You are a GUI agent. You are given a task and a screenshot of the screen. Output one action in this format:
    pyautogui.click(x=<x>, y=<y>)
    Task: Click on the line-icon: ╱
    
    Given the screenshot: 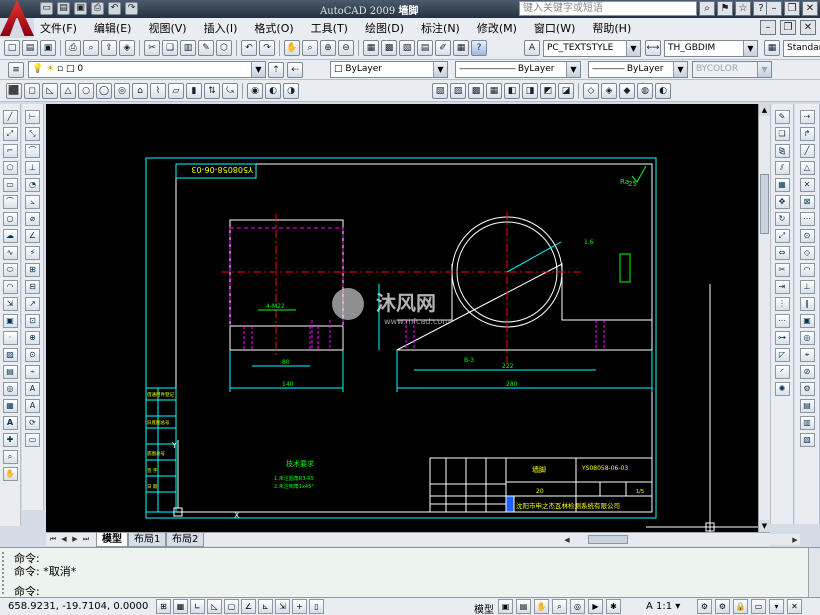 What is the action you would take?
    pyautogui.click(x=10, y=117)
    